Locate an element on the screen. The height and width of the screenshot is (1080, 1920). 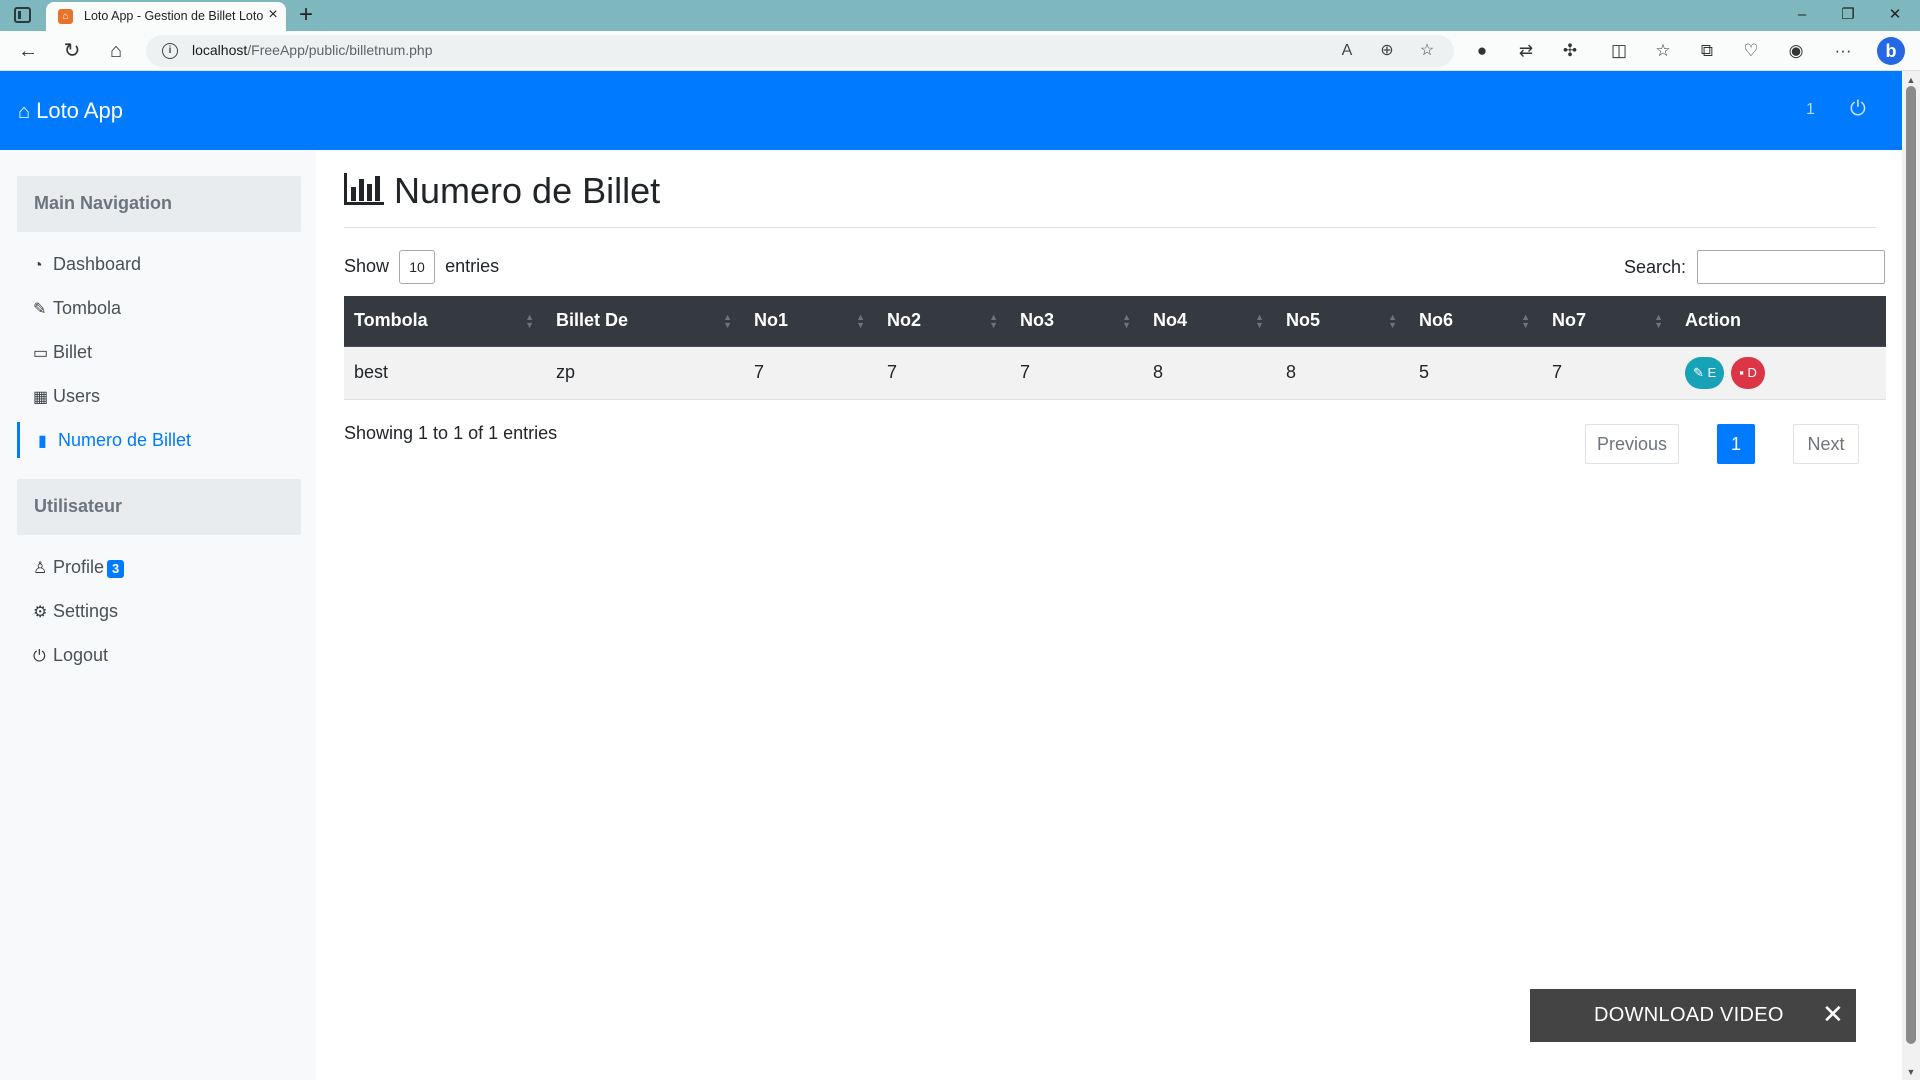
bar-chart-icon is located at coordinates (364, 189).